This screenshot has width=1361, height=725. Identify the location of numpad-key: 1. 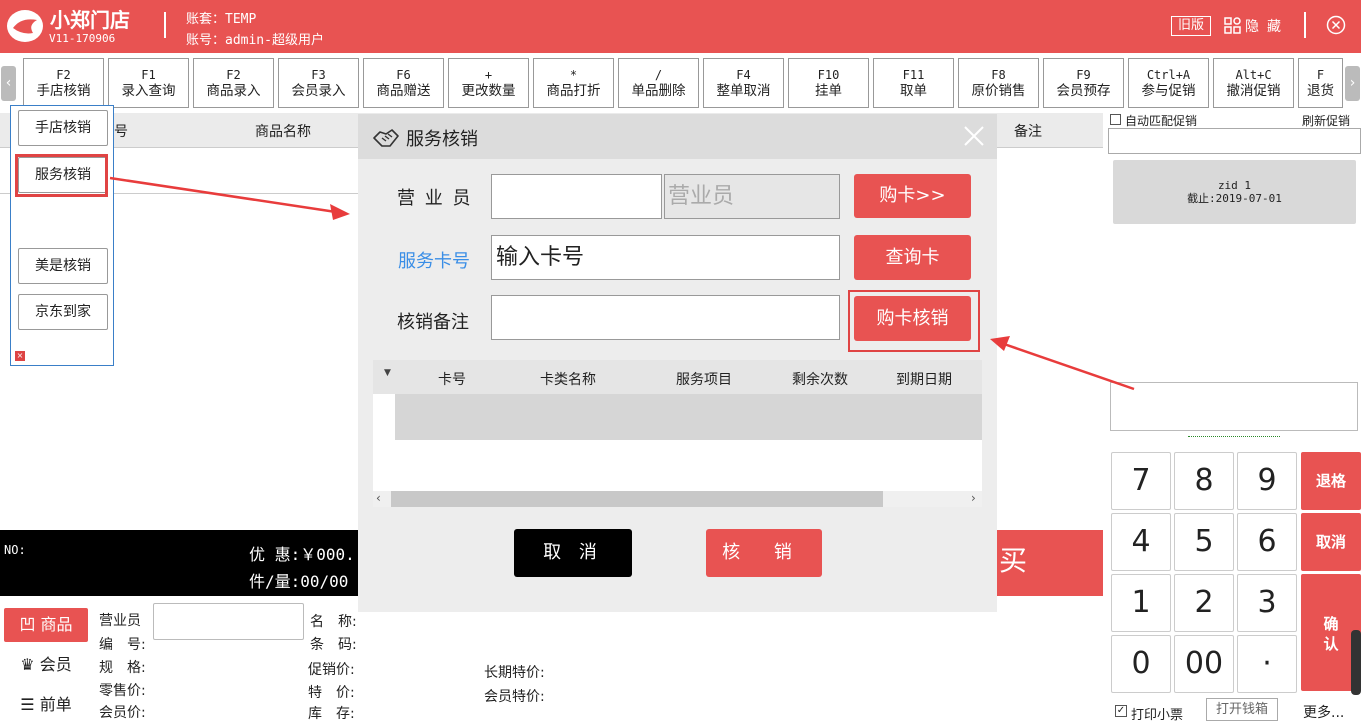
(1141, 603).